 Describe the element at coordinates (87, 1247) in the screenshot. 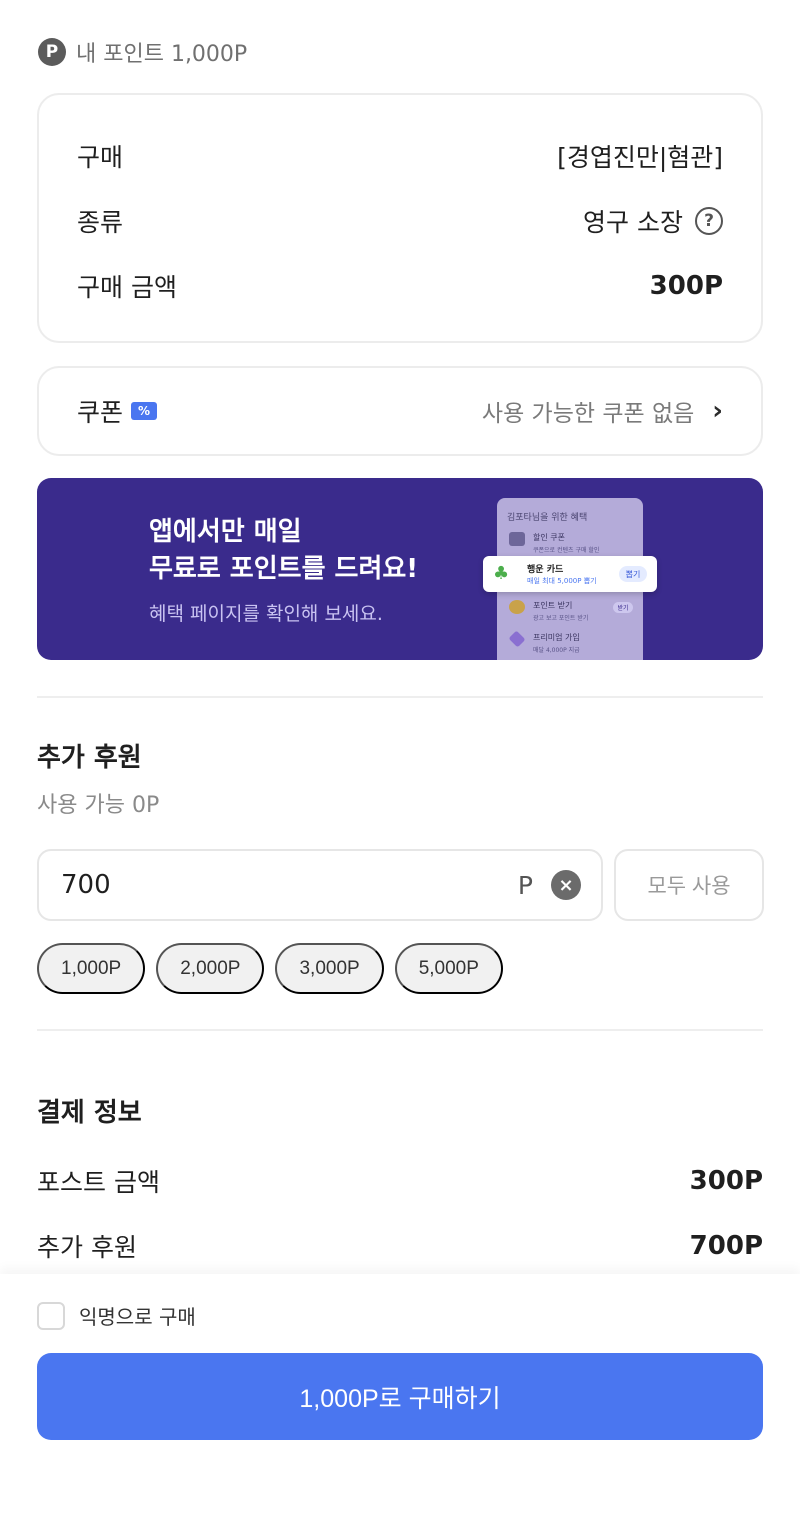

I see `payment-donation-label: 추가 후원` at that location.